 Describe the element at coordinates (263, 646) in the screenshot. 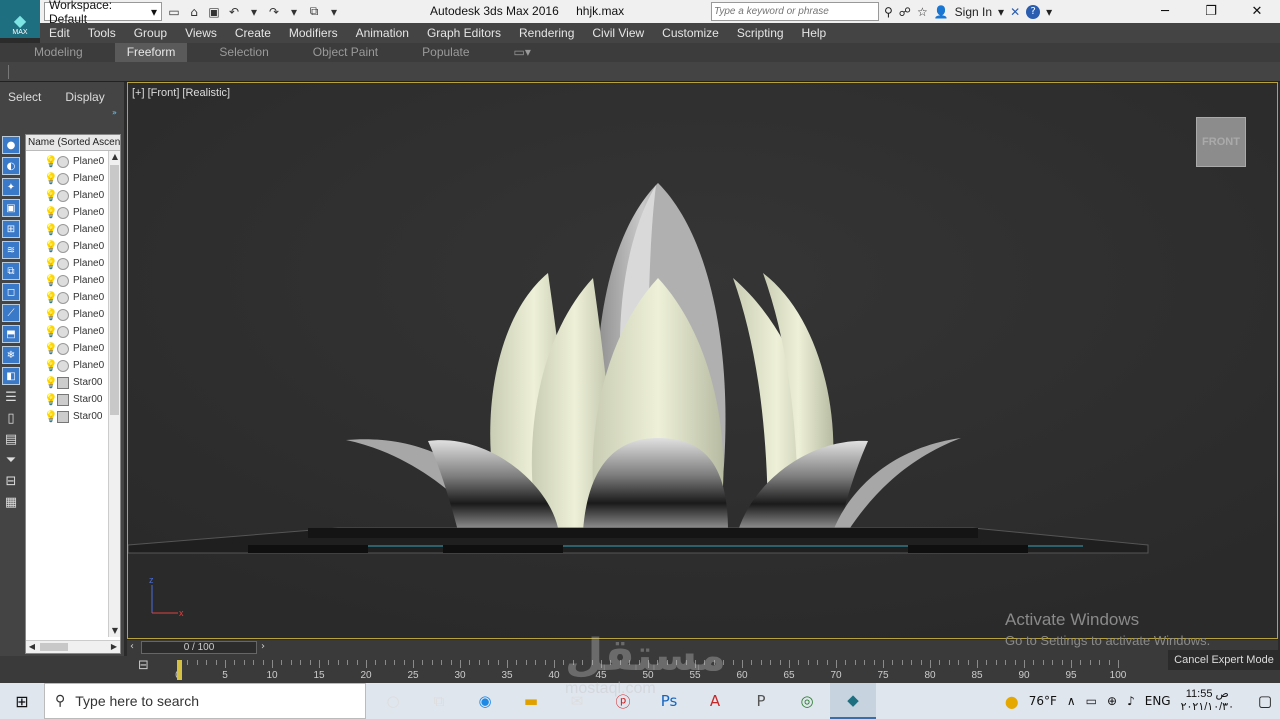

I see `time-next-icon: ›` at that location.